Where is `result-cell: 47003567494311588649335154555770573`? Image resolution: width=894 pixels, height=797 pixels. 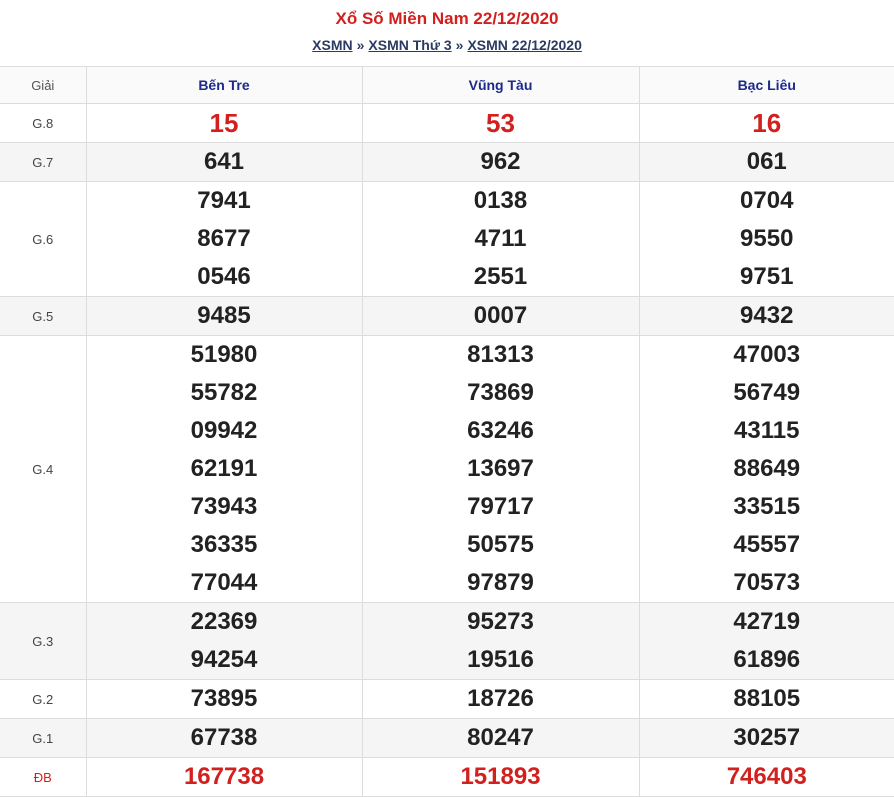
result-cell: 47003567494311588649335154555770573 is located at coordinates (766, 469).